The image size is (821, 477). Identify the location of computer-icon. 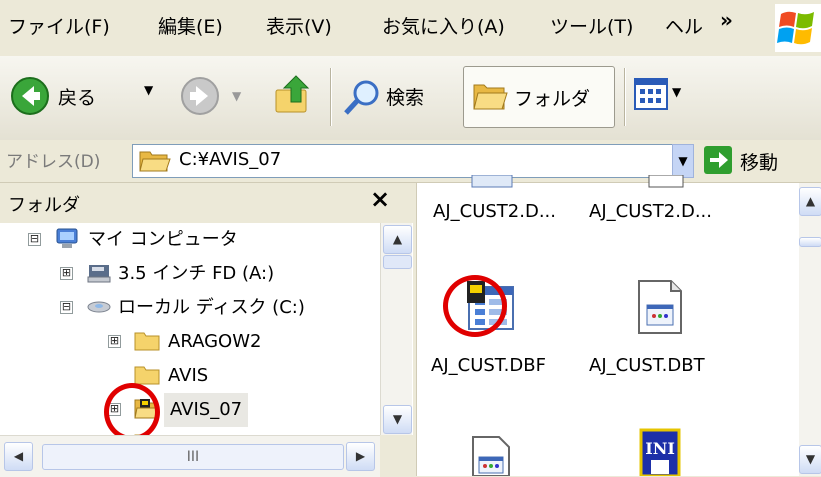
(67, 238).